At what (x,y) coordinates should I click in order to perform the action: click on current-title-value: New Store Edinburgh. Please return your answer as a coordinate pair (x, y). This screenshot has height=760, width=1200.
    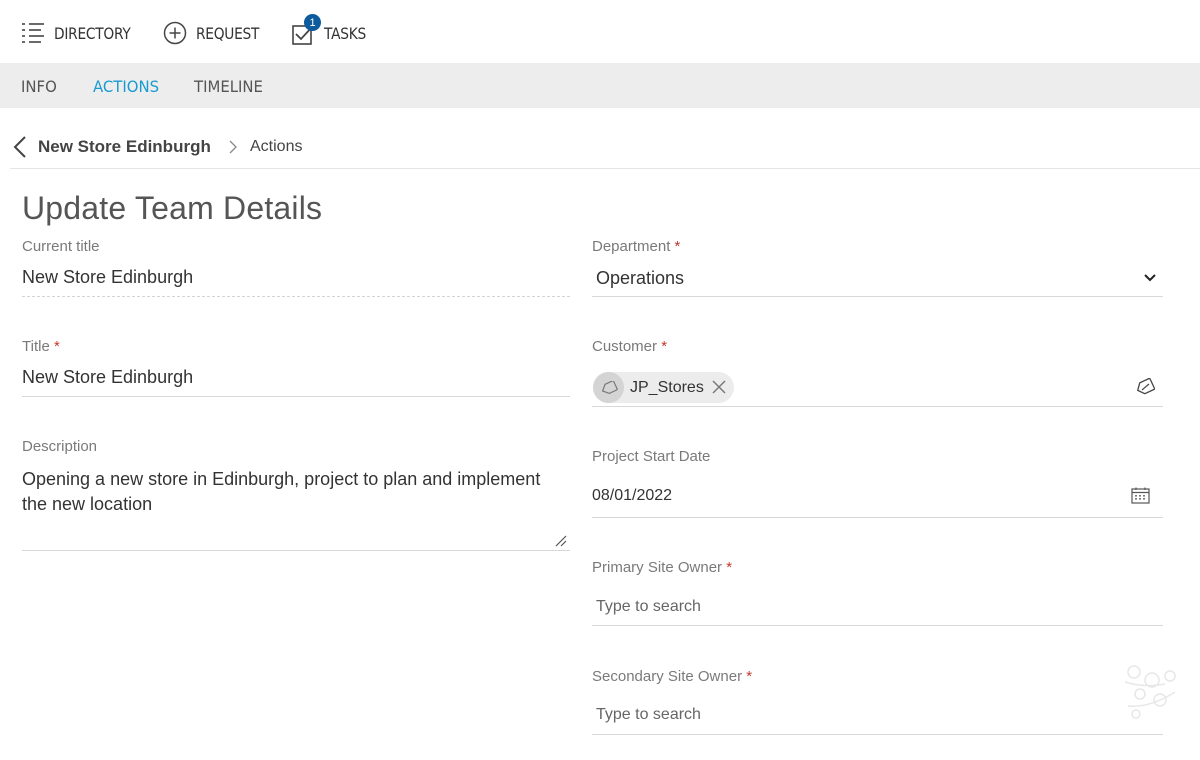
    Looking at the image, I should click on (108, 277).